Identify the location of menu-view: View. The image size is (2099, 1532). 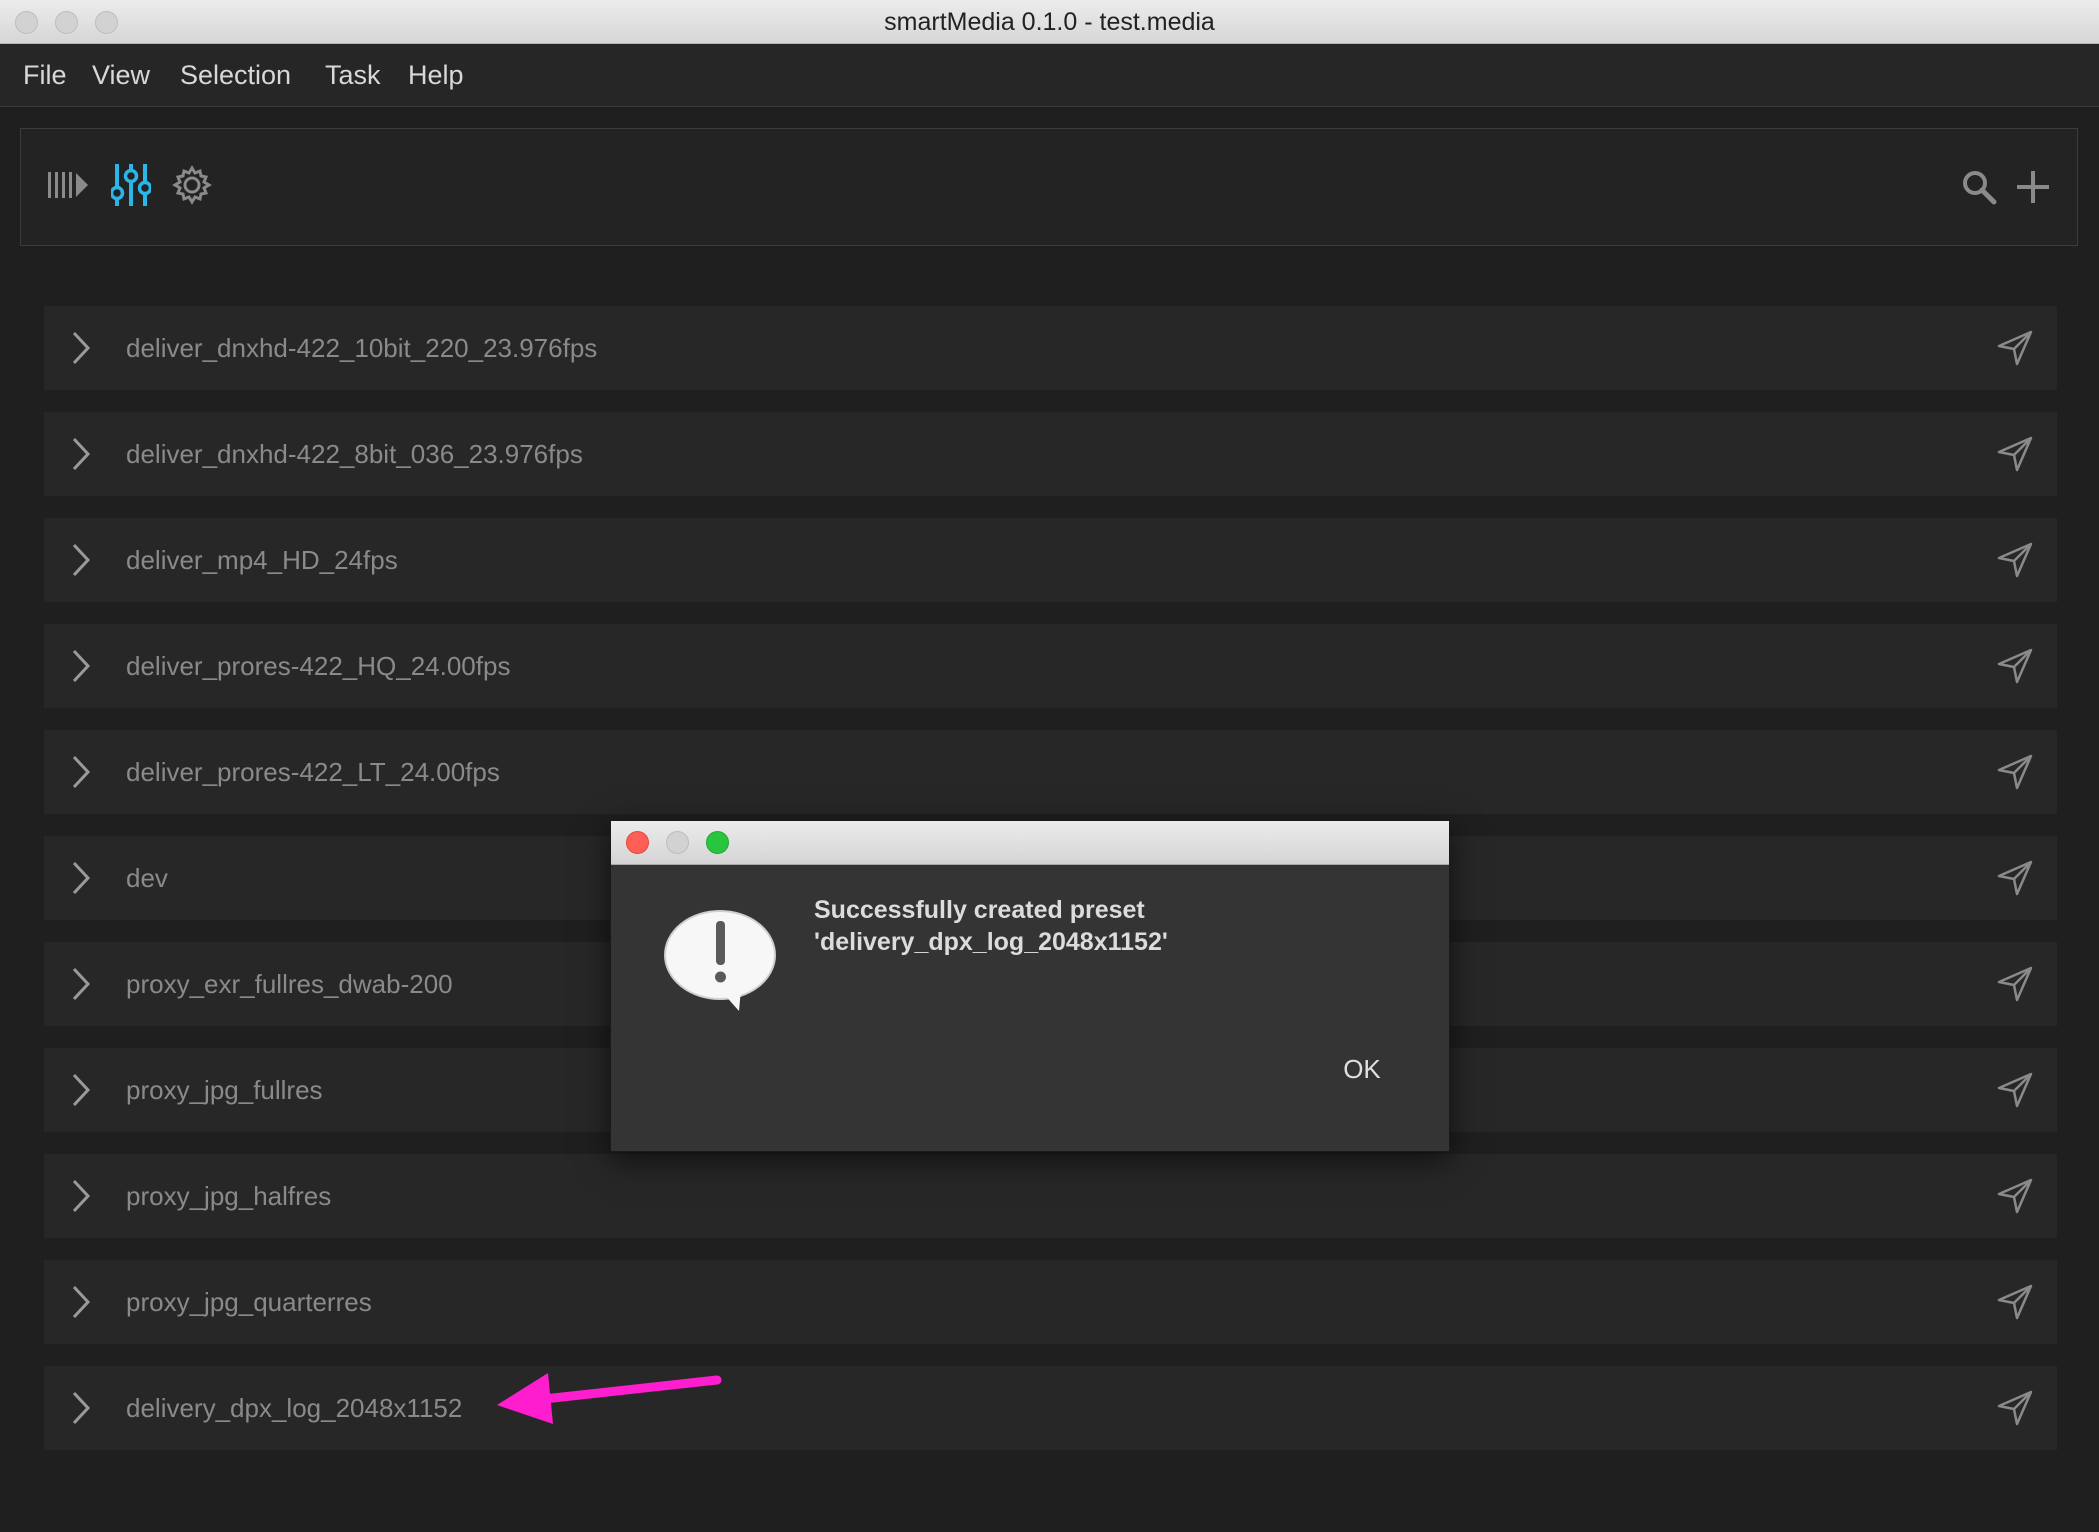
(121, 75).